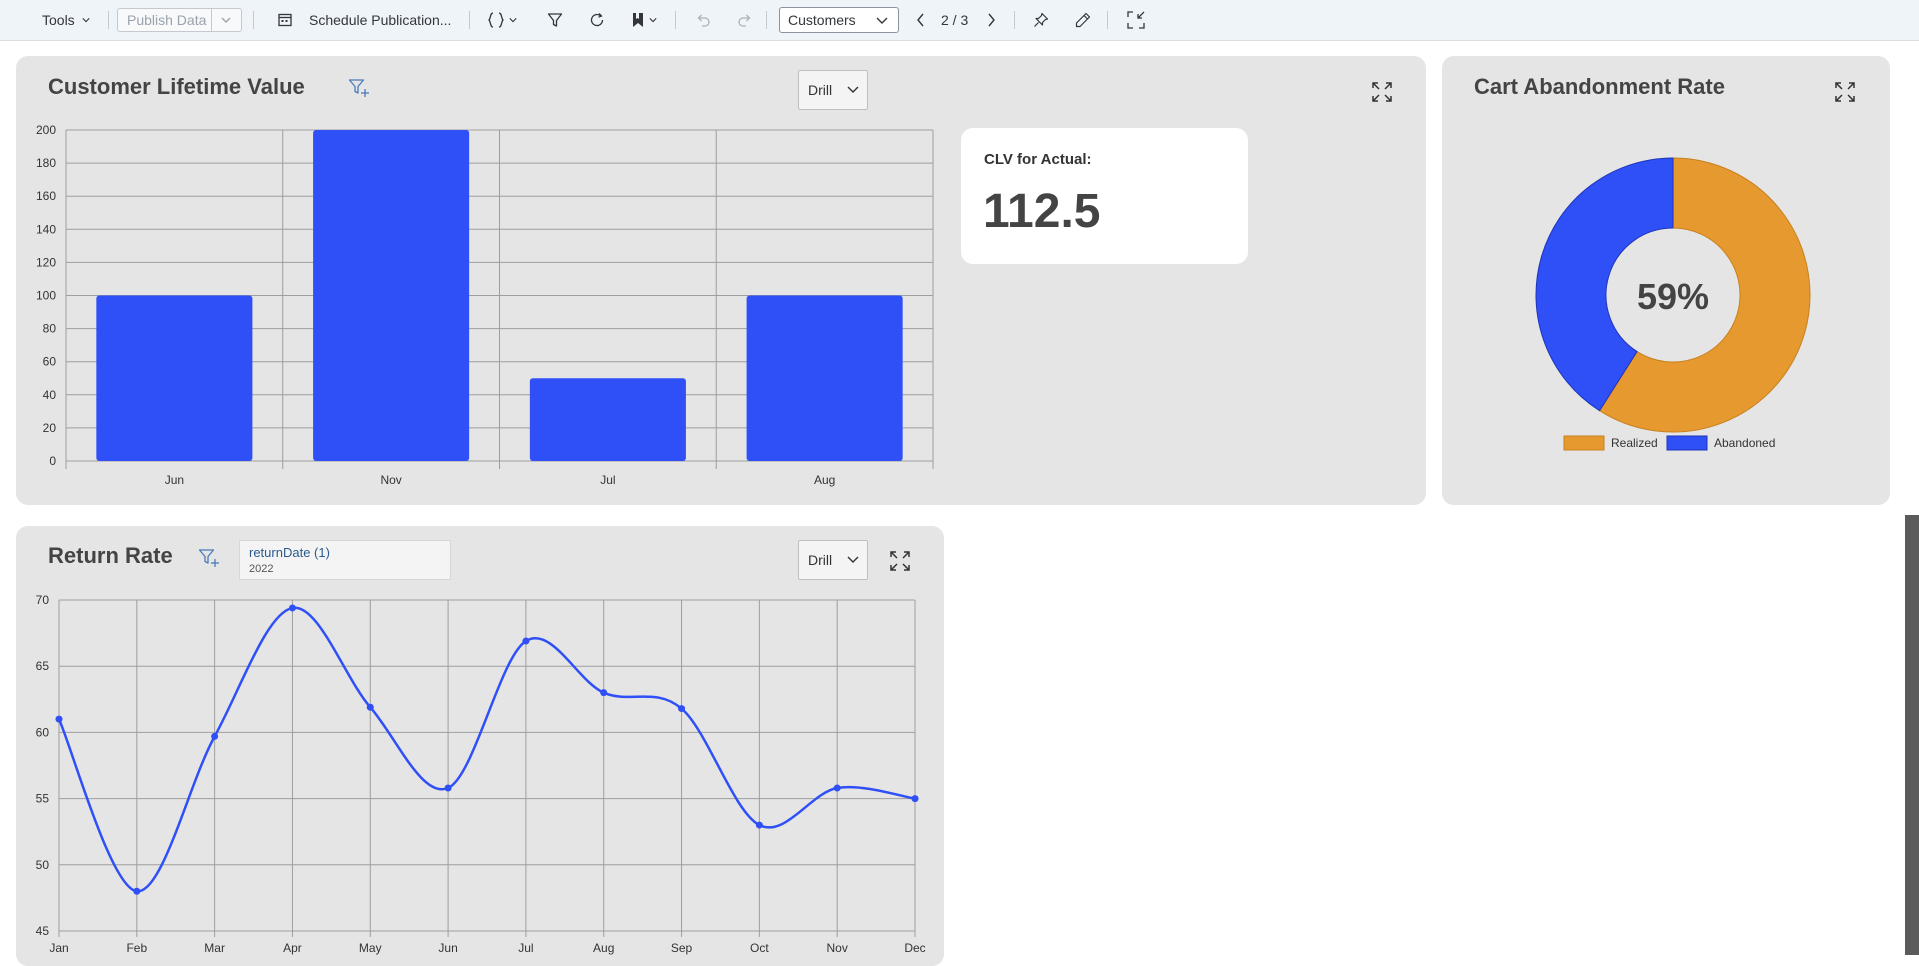 The width and height of the screenshot is (1919, 966). Describe the element at coordinates (820, 560) in the screenshot. I see `return-drill-label: Drill` at that location.